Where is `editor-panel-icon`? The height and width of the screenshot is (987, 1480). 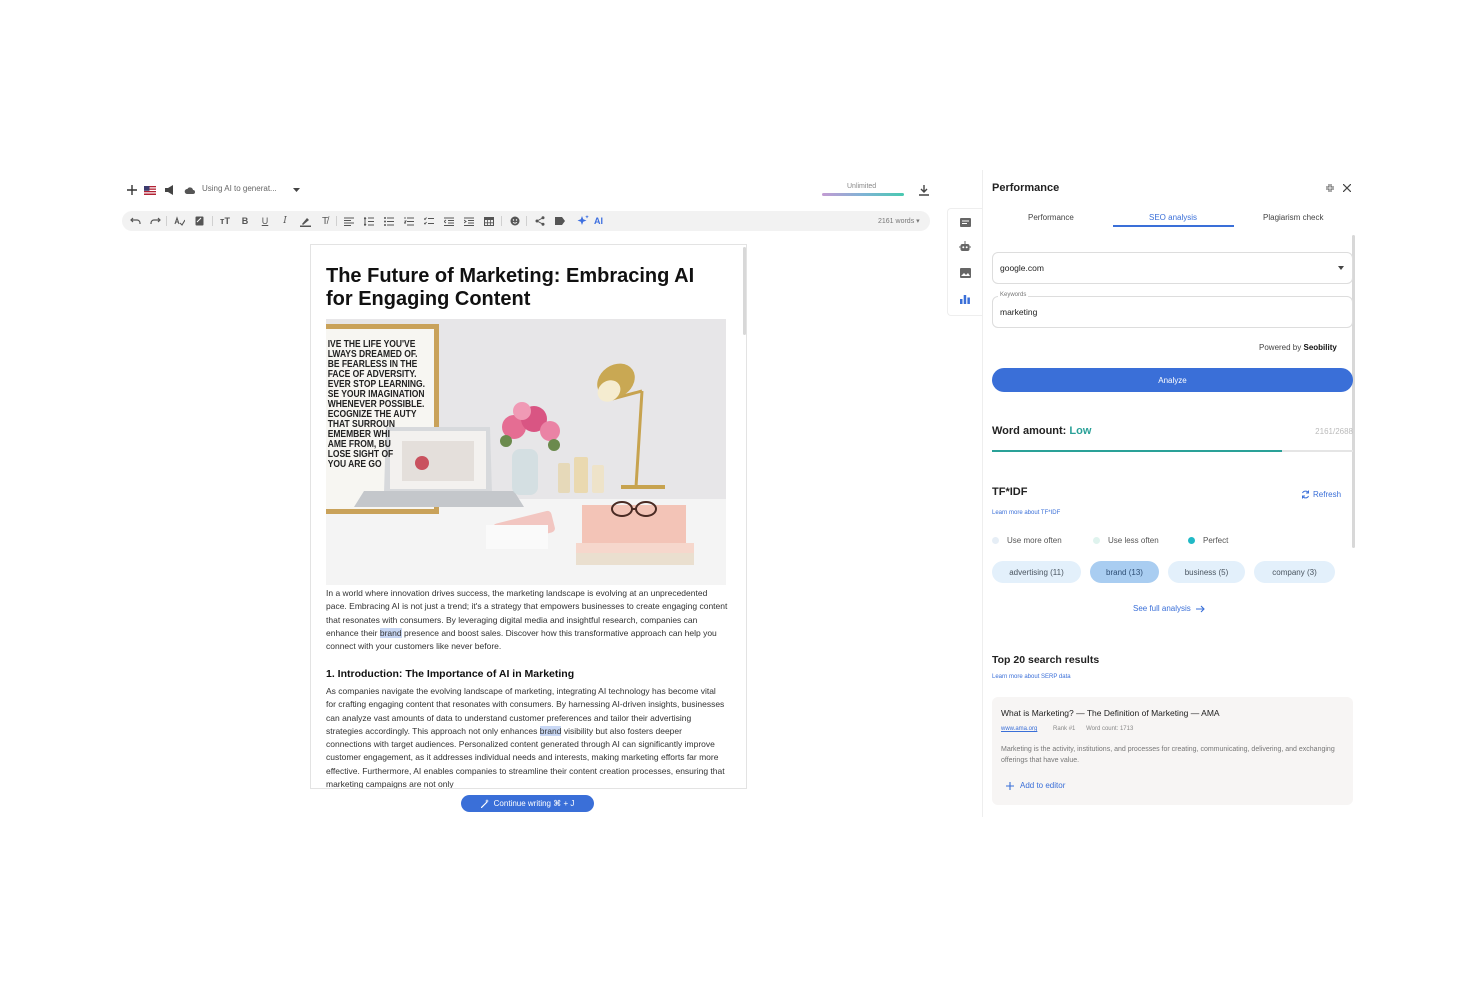
editor-panel-icon is located at coordinates (965, 222).